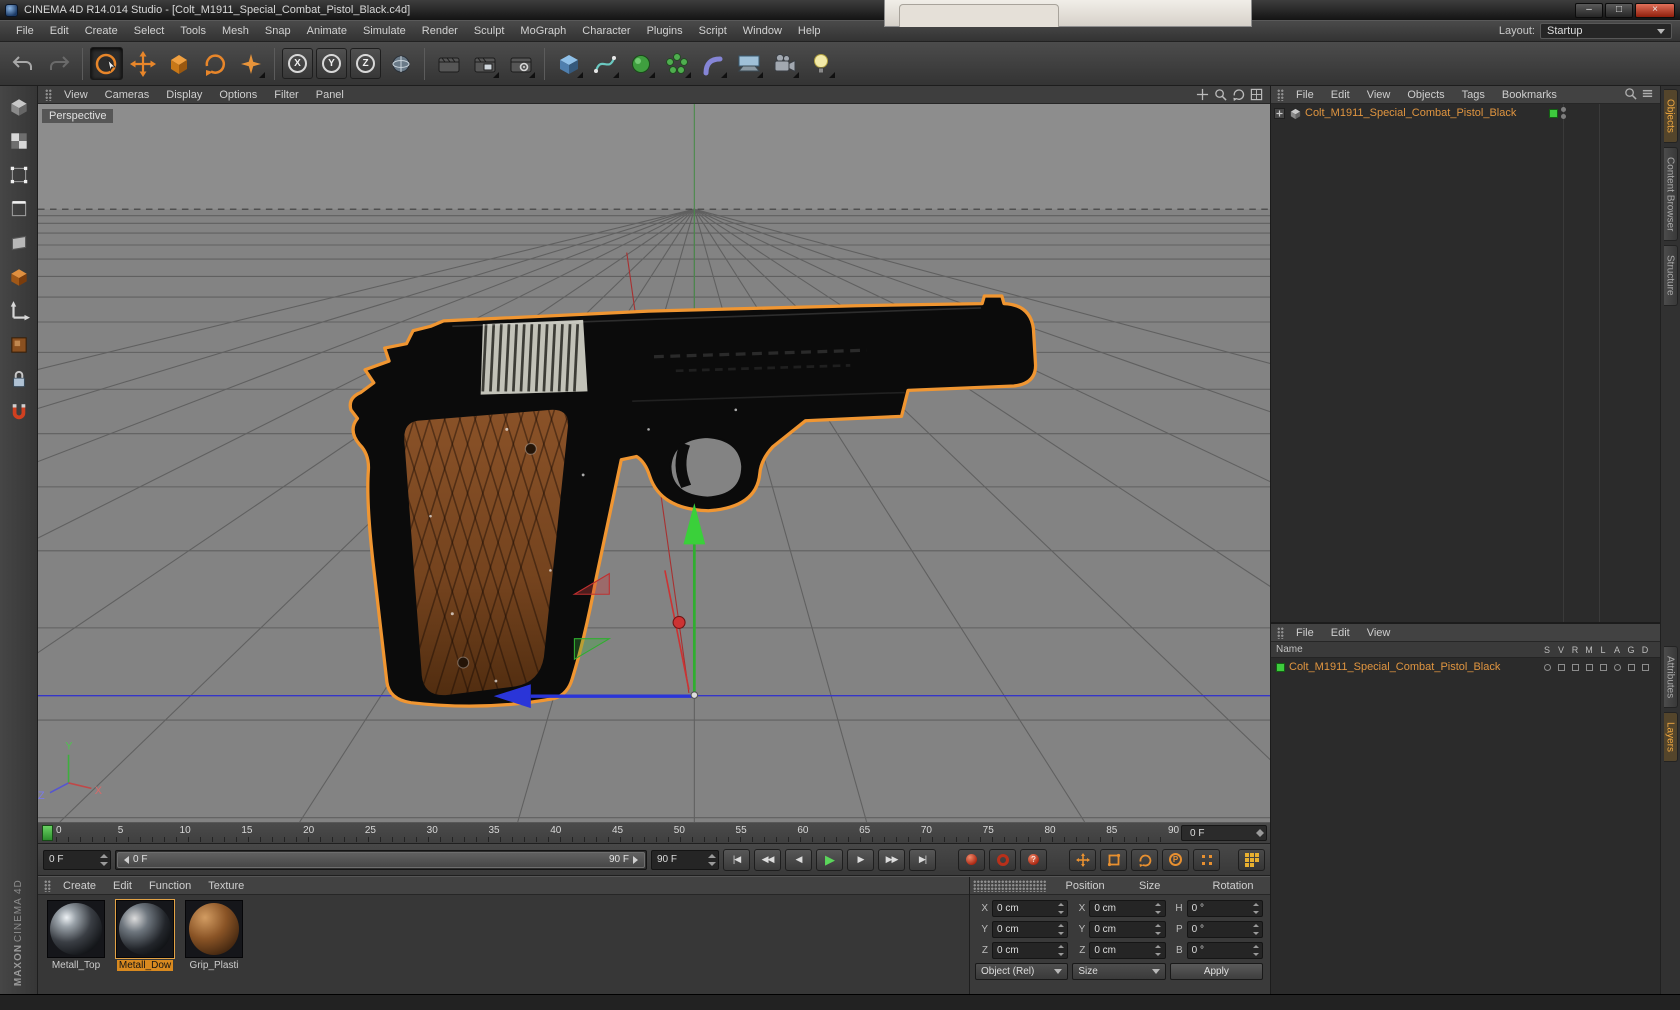  What do you see at coordinates (79, 886) in the screenshot?
I see `material-menu-create: Create` at bounding box center [79, 886].